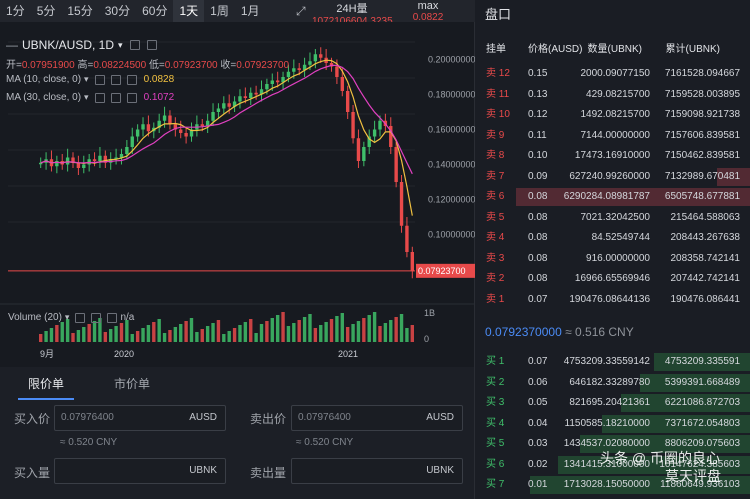  Describe the element at coordinates (612, 218) in the screenshot. I see `ask-row: 卖 5 0.08 7021.32042500 215464.588063` at that location.